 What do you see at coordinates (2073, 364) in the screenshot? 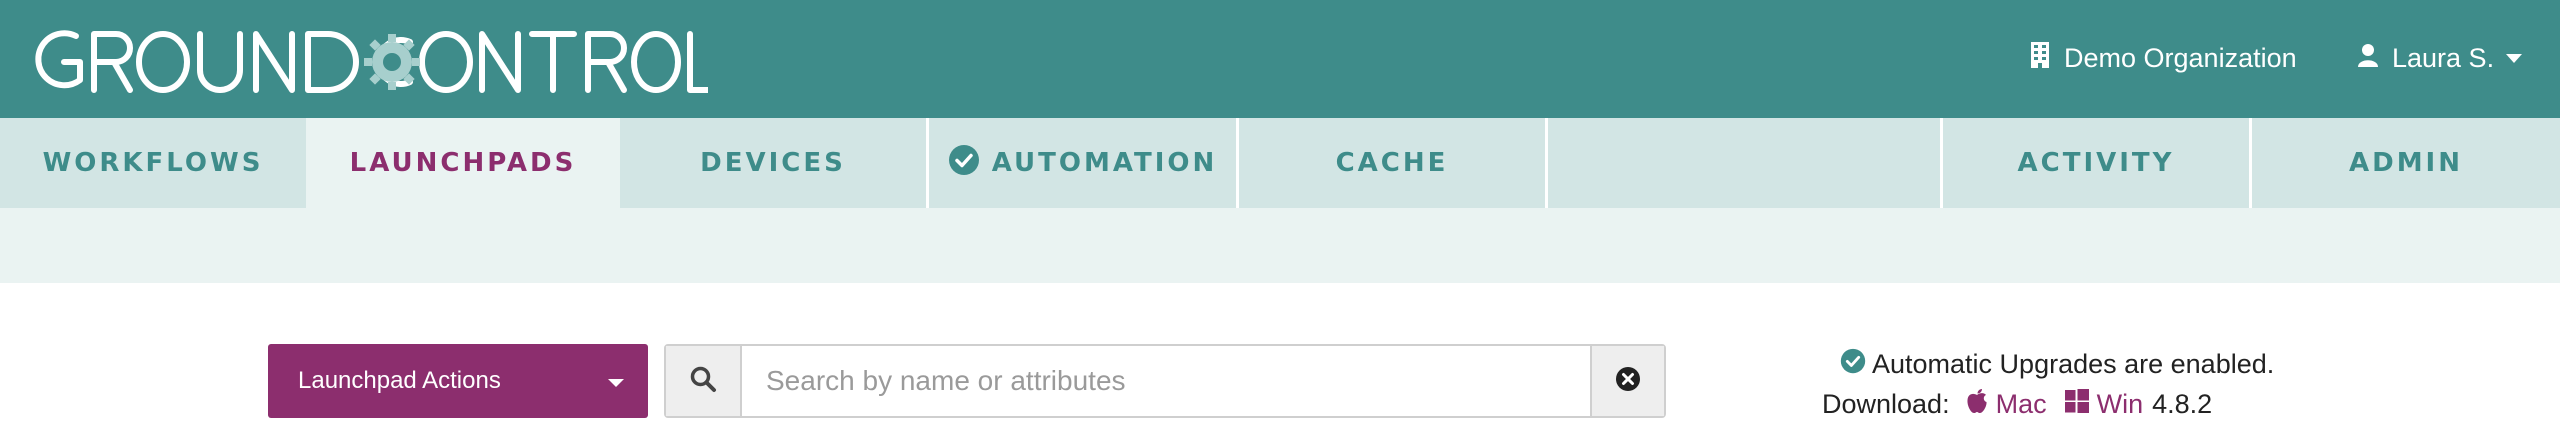
I see `auto-upgrade-text: Automatic Upgrades are enabled.` at bounding box center [2073, 364].